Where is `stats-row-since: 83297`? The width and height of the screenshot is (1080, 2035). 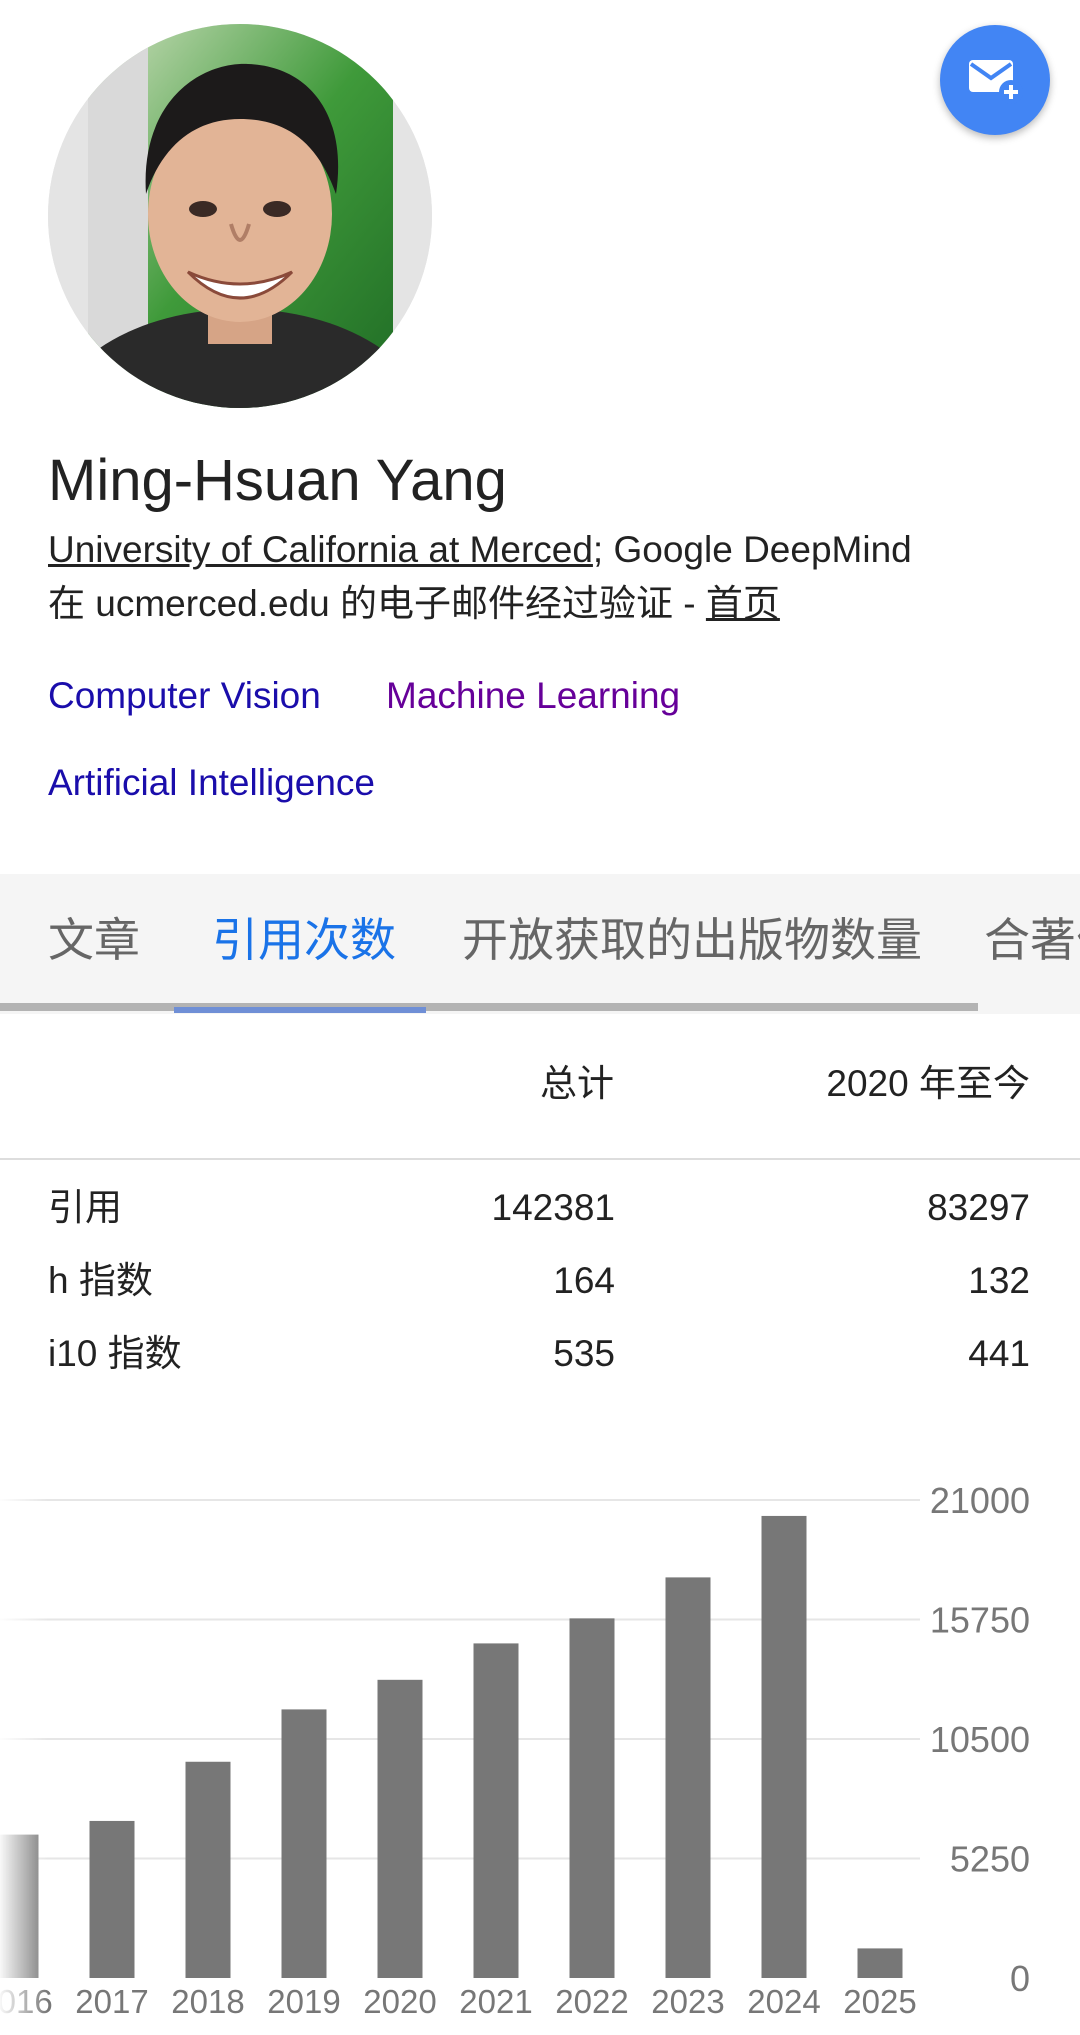 stats-row-since: 83297 is located at coordinates (978, 1207).